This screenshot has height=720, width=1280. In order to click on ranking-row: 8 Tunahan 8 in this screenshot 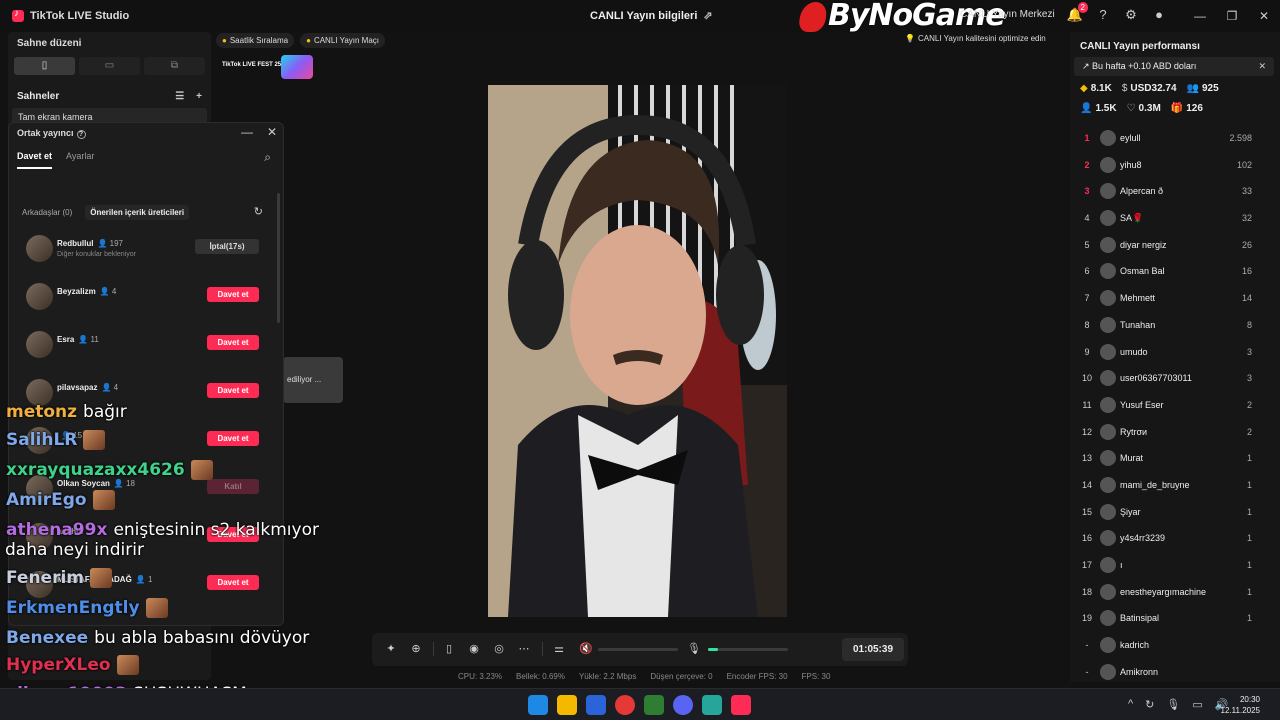, I will do `click(1175, 325)`.